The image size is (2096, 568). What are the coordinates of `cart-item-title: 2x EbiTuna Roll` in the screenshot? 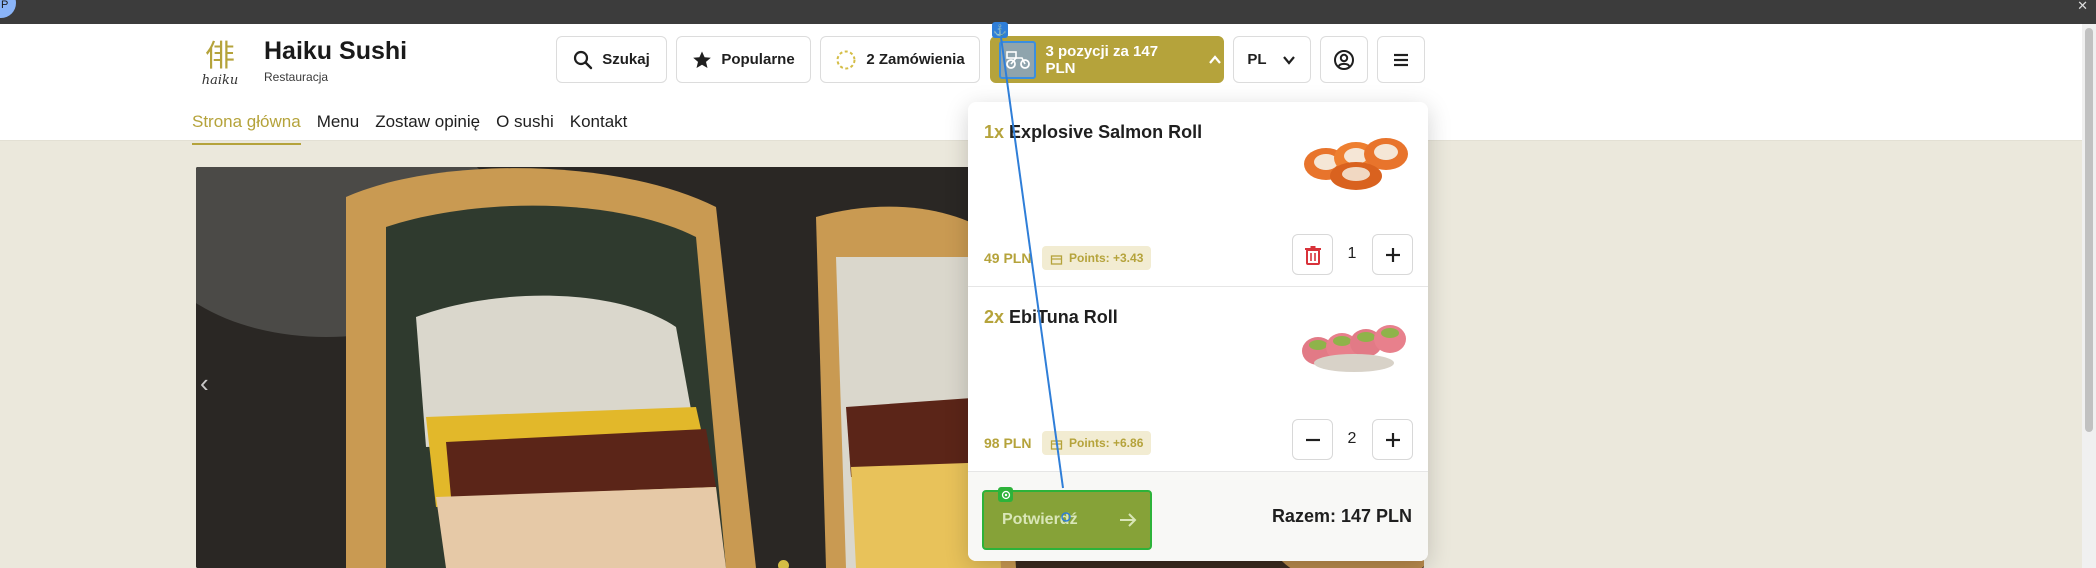 It's located at (1051, 317).